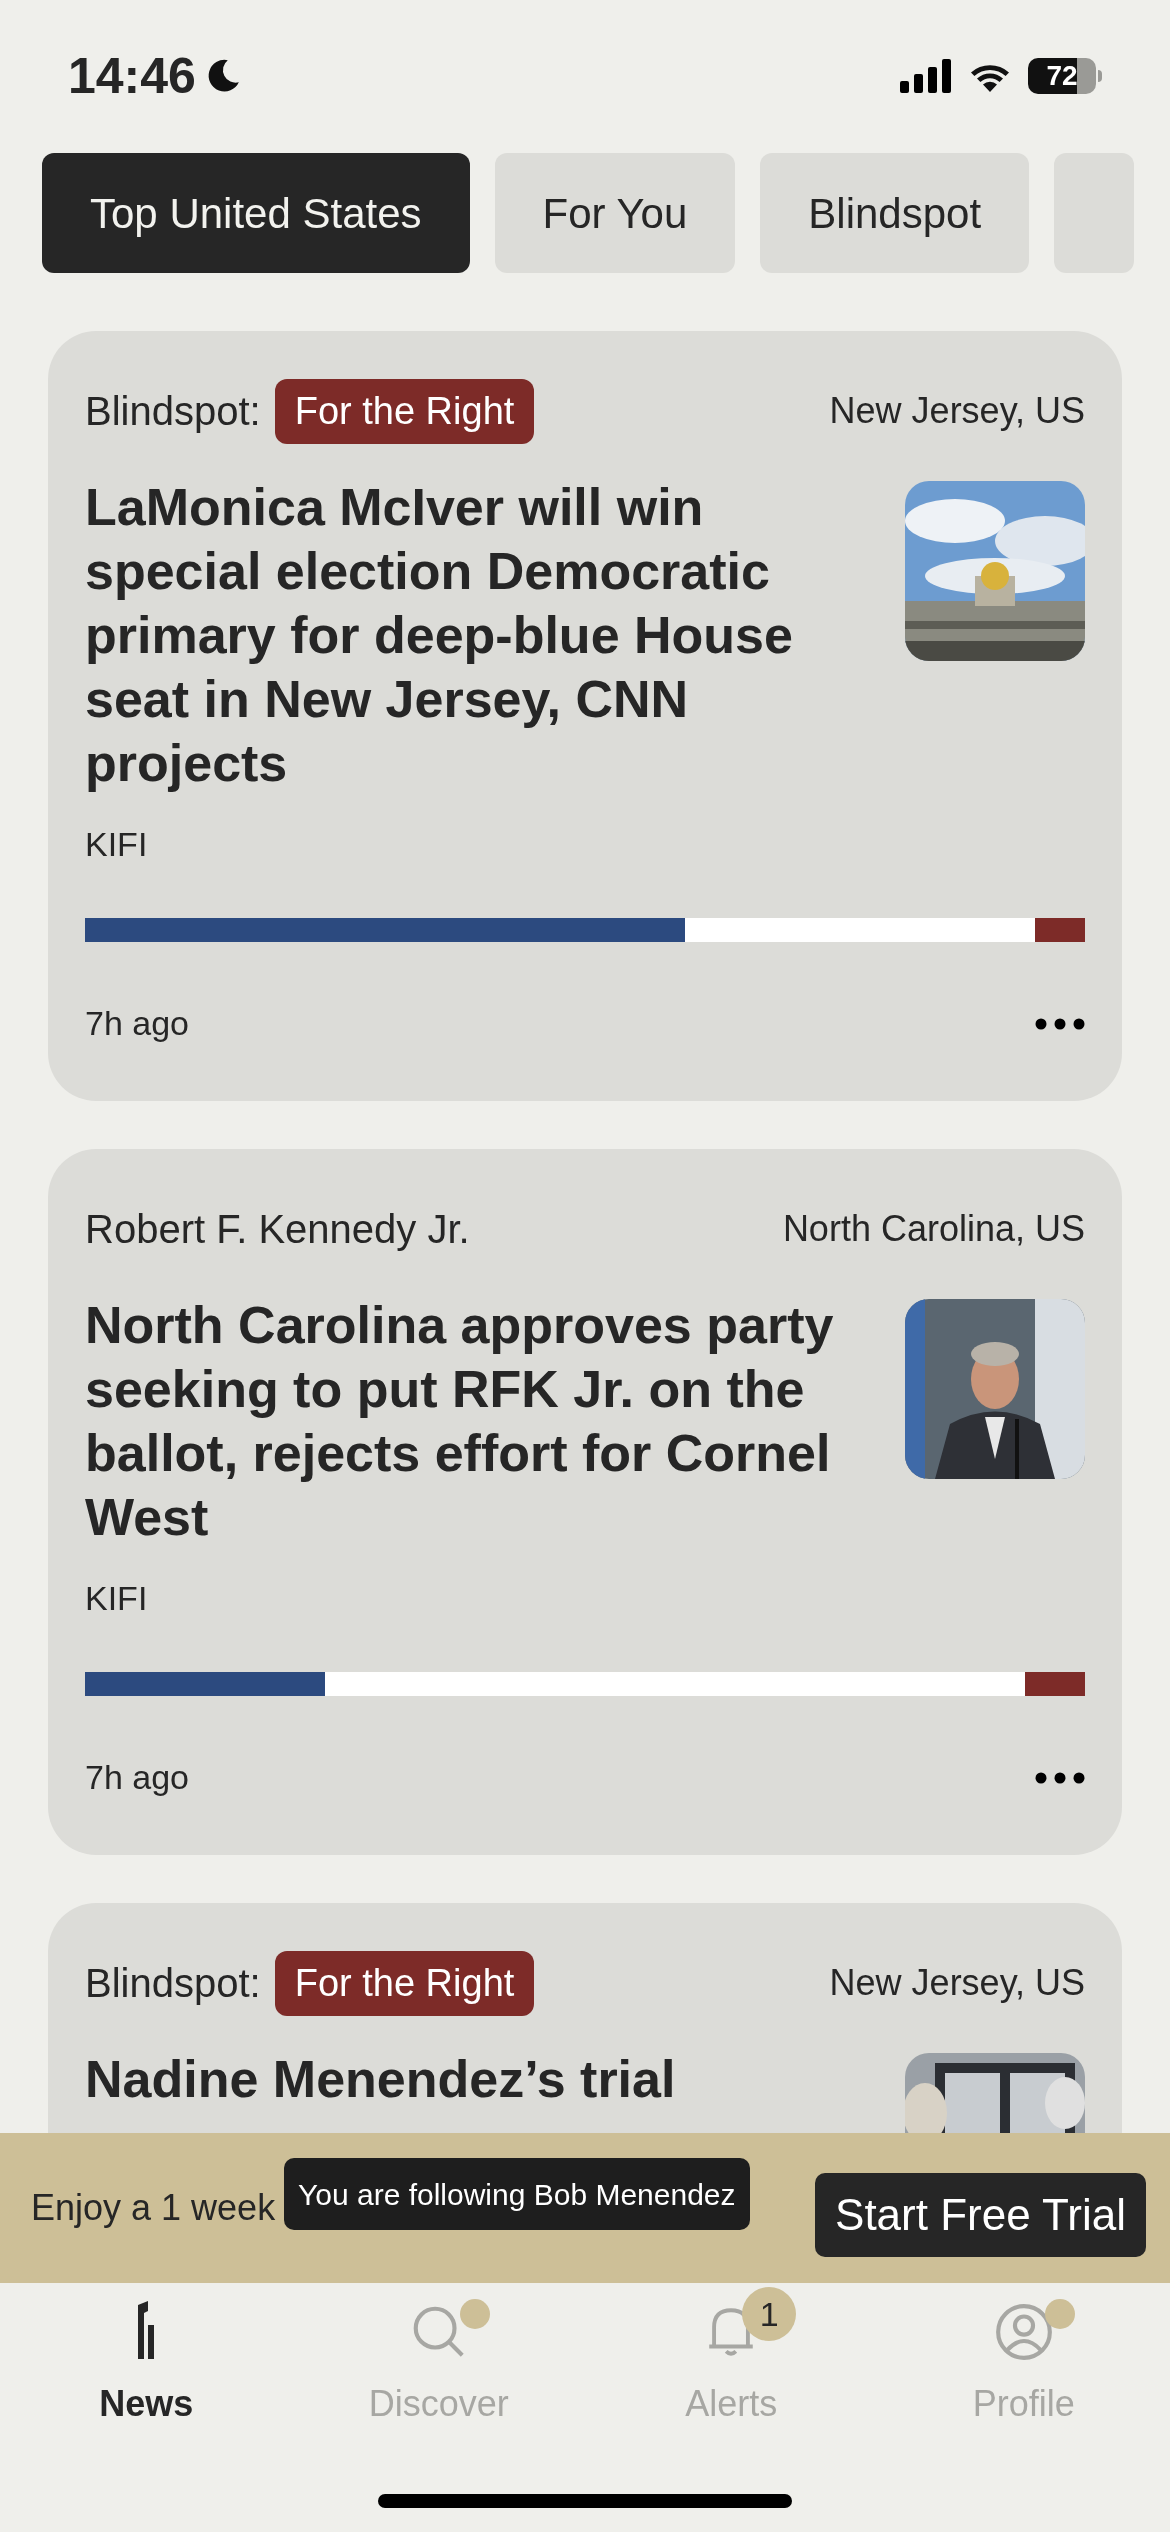 The width and height of the screenshot is (1170, 2532). I want to click on tab: For You, so click(615, 213).